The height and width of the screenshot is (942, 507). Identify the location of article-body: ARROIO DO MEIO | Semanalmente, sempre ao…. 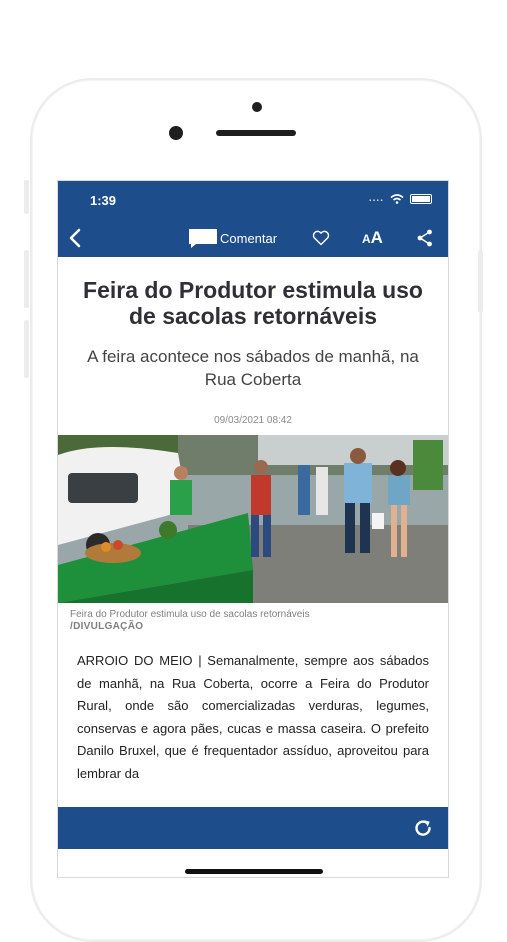
(253, 717).